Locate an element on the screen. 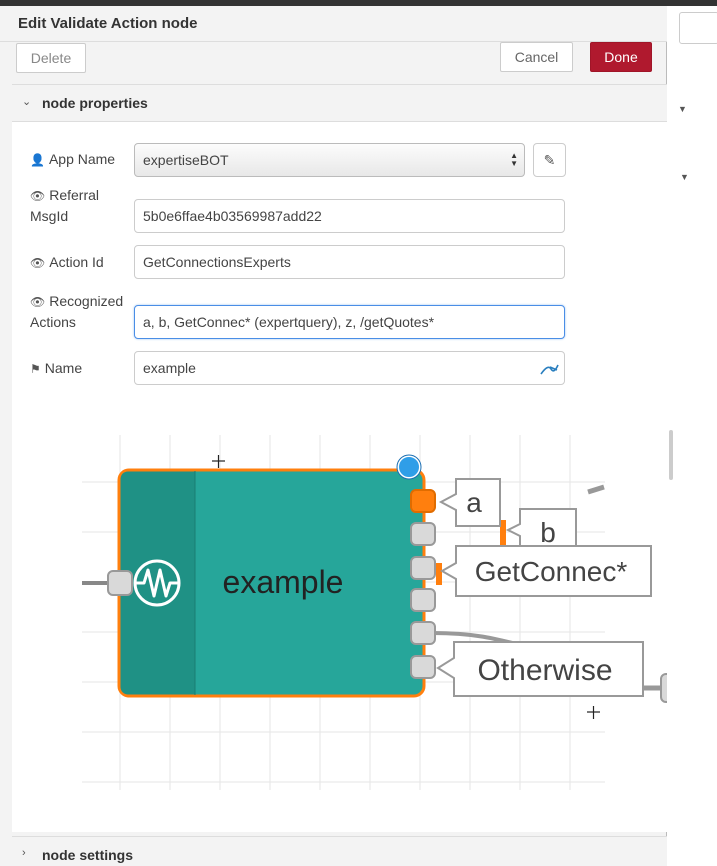 Image resolution: width=717 pixels, height=866 pixels. output-port-b is located at coordinates (423, 534).